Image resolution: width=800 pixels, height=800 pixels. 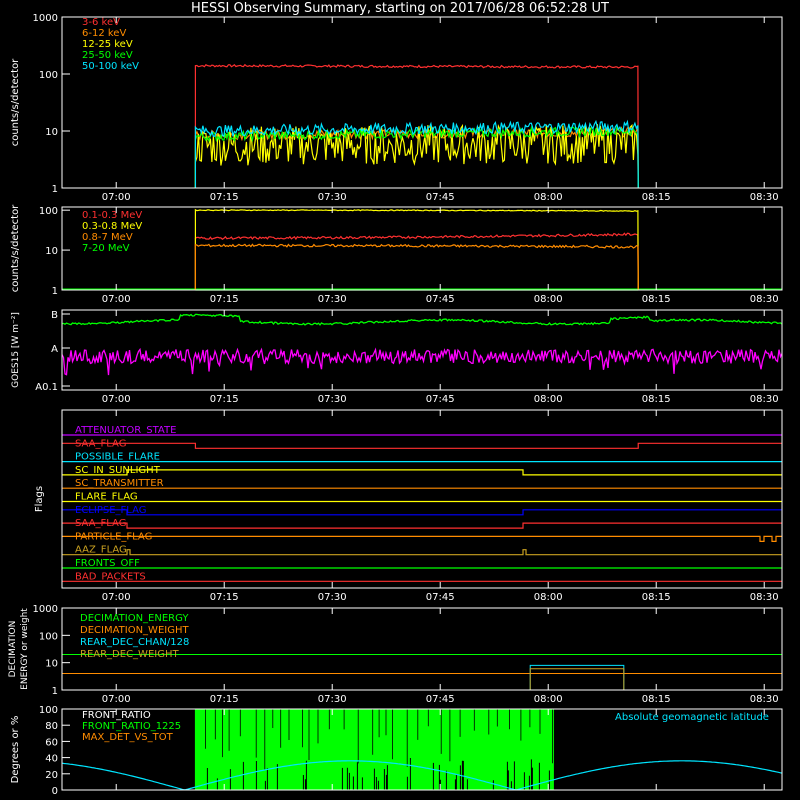 What do you see at coordinates (440, 399) in the screenshot?
I see `p3-xtick-label: 07:45` at bounding box center [440, 399].